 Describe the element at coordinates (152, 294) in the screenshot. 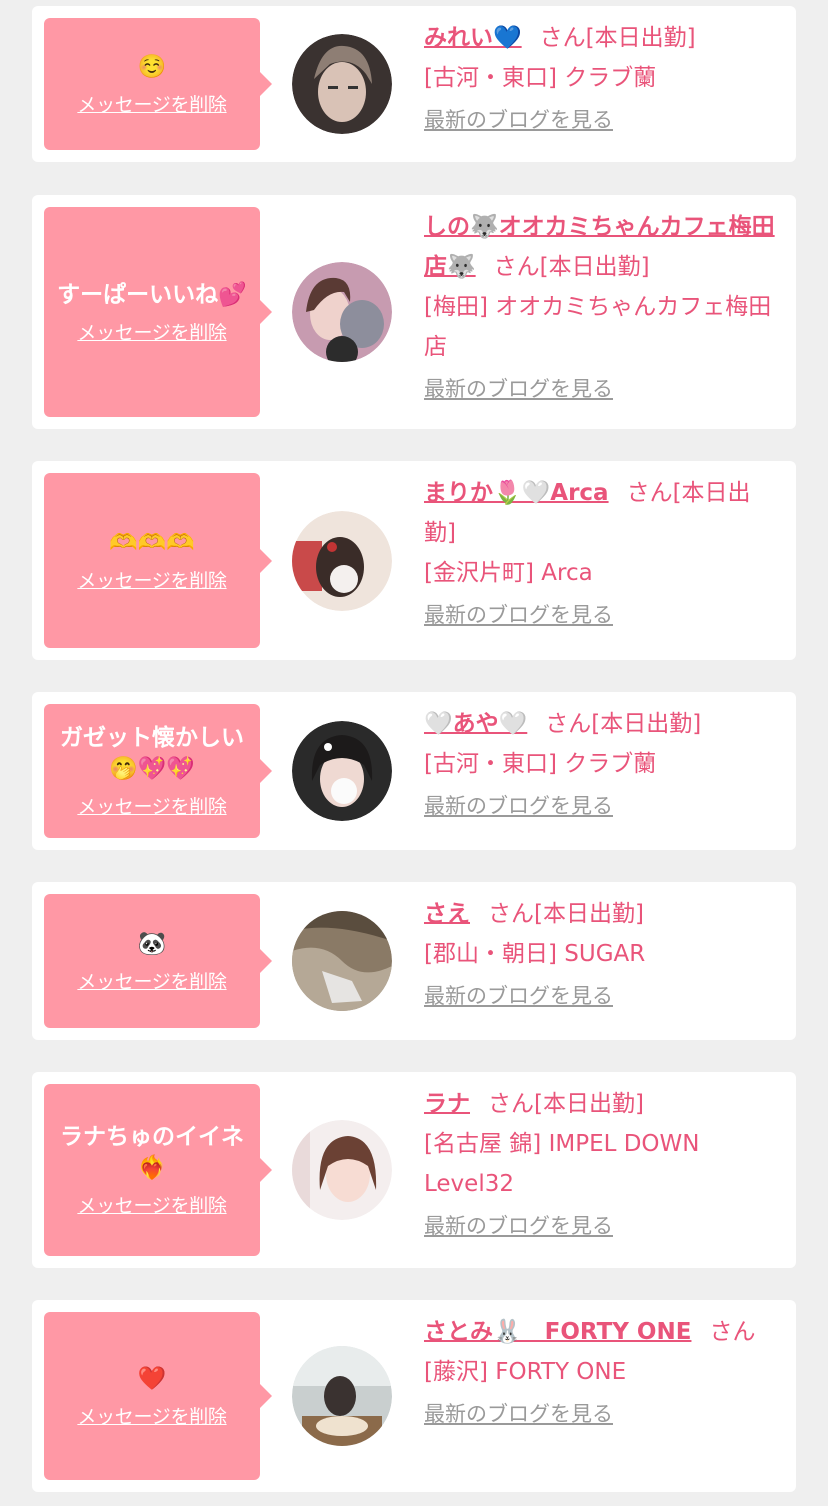

I see `message-text: すーぱーいいね💕` at that location.